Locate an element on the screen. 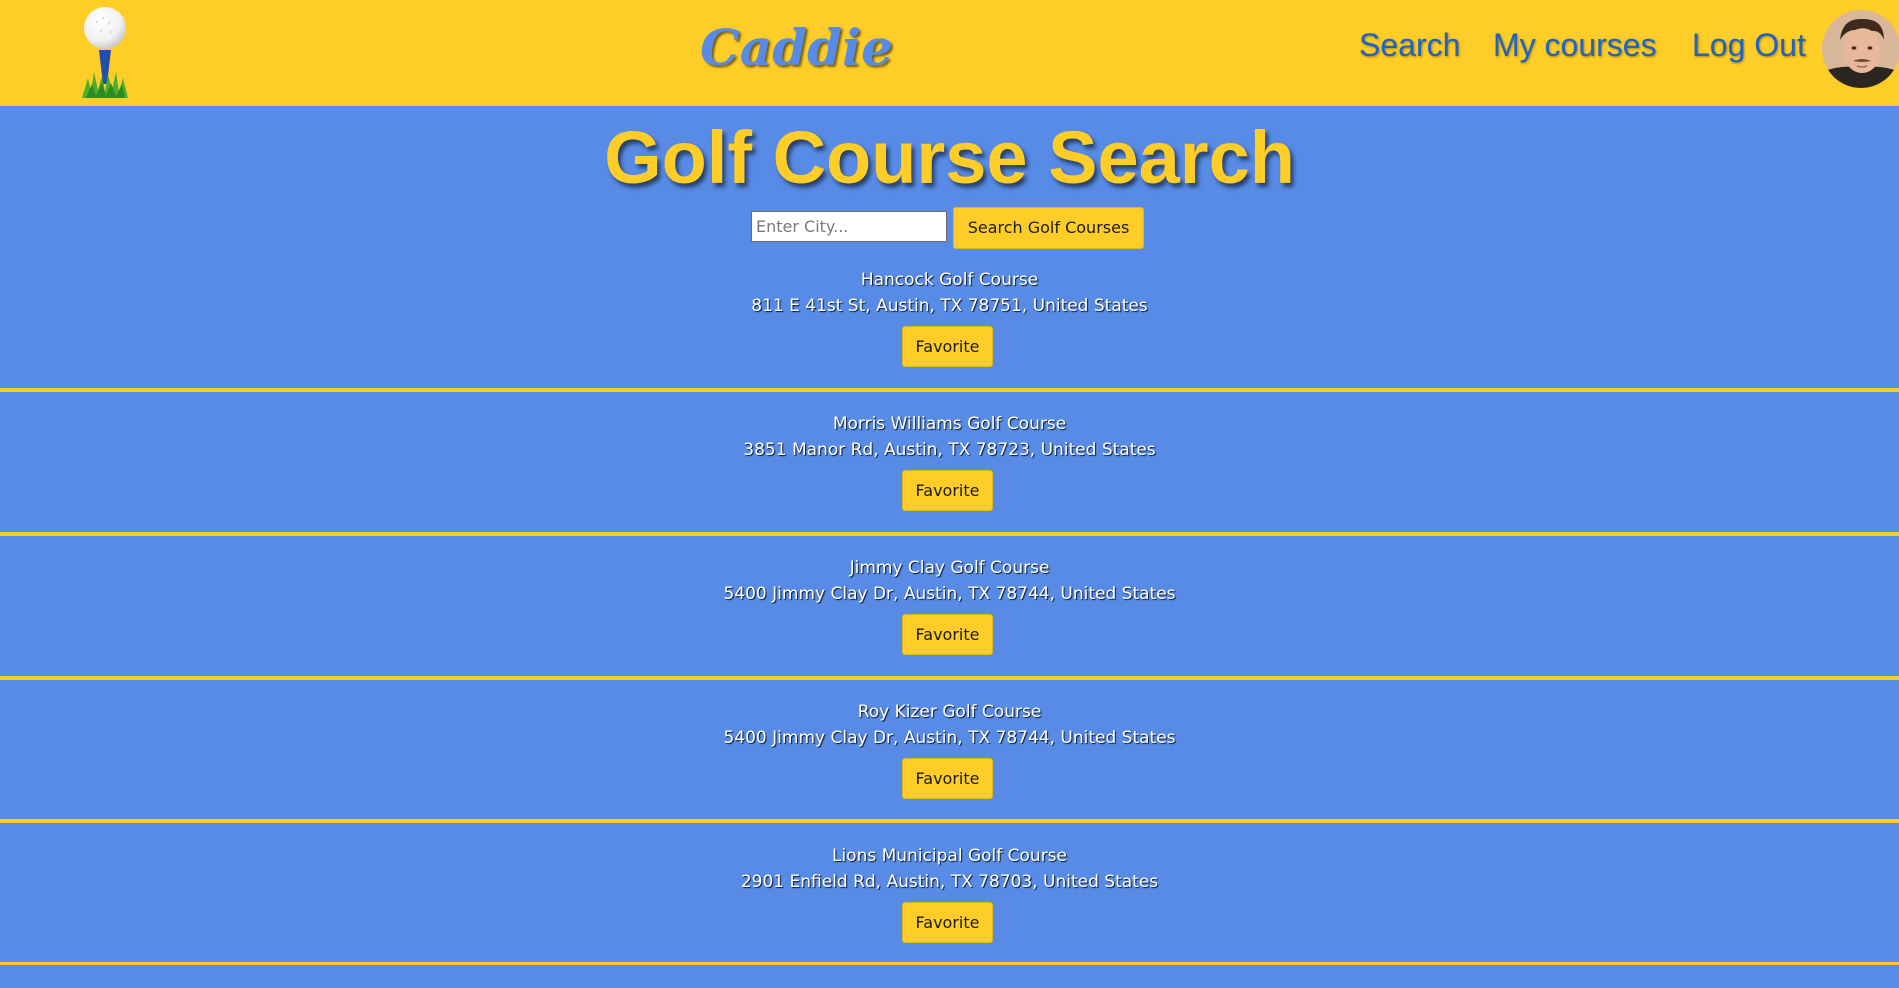  course-name: Lions Municipal Golf Course is located at coordinates (949, 856).